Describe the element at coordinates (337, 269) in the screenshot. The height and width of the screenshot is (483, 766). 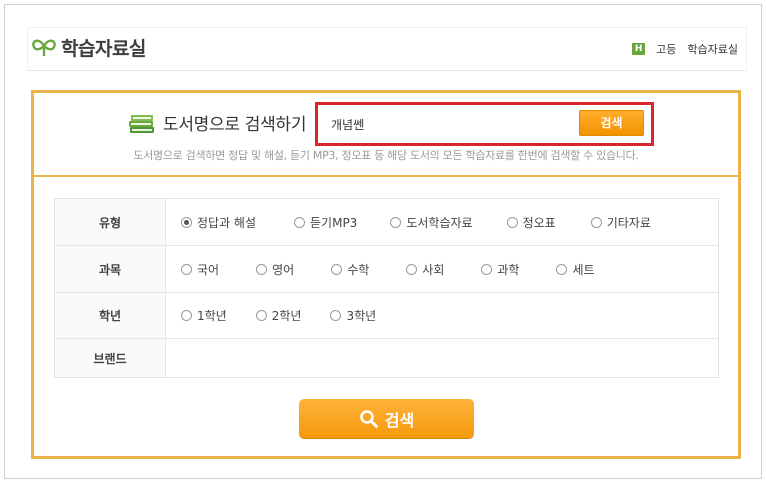
I see `radio-math` at that location.